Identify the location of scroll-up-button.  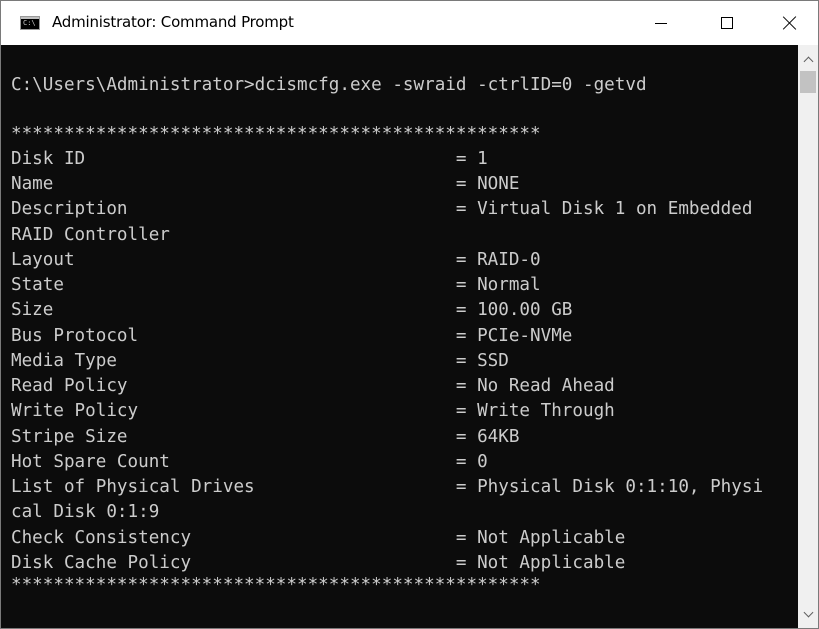
(808, 59).